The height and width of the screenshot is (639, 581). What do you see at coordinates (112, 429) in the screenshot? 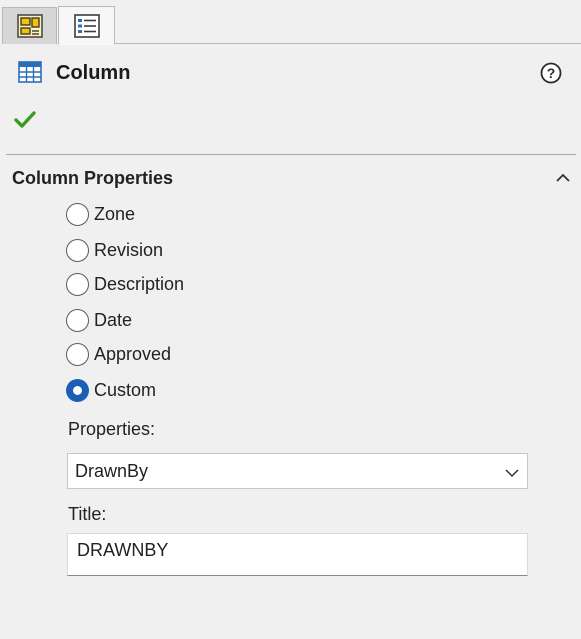
I see `properties-label: Properties:` at bounding box center [112, 429].